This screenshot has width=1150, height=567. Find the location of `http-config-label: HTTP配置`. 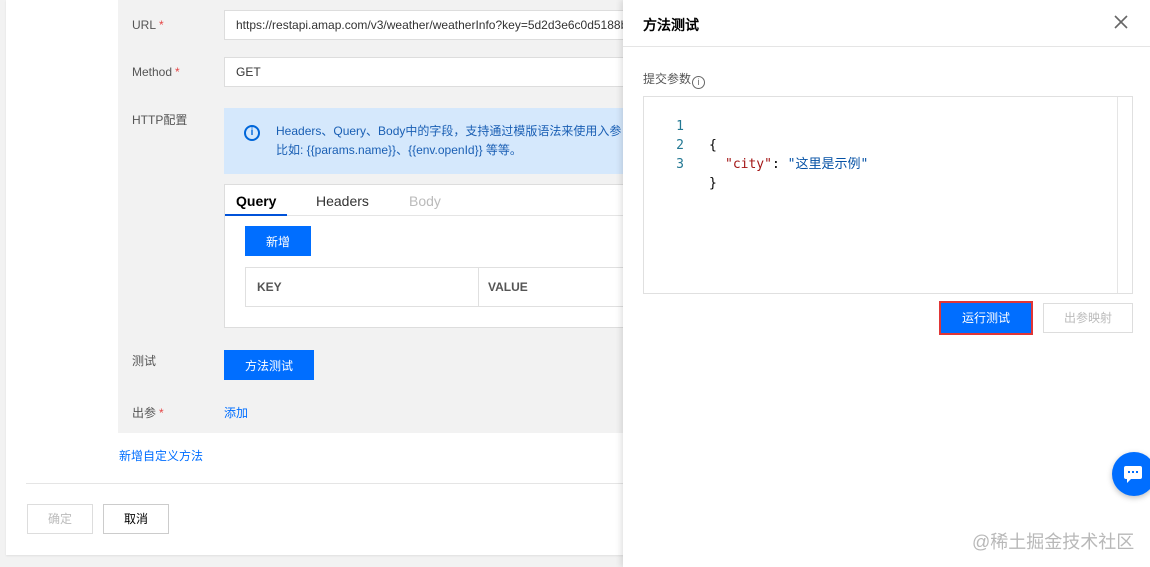

http-config-label: HTTP配置 is located at coordinates (160, 120).